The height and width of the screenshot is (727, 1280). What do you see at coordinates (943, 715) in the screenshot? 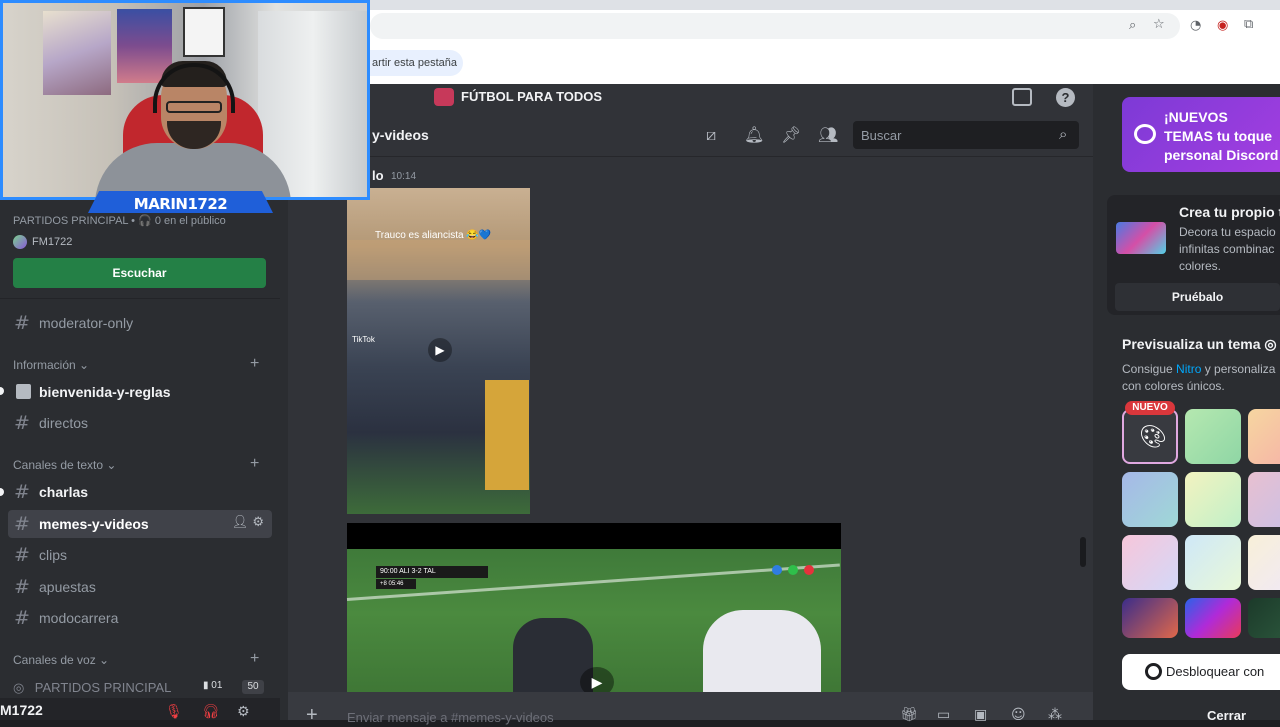
I see `gif-icon: ▭` at bounding box center [943, 715].